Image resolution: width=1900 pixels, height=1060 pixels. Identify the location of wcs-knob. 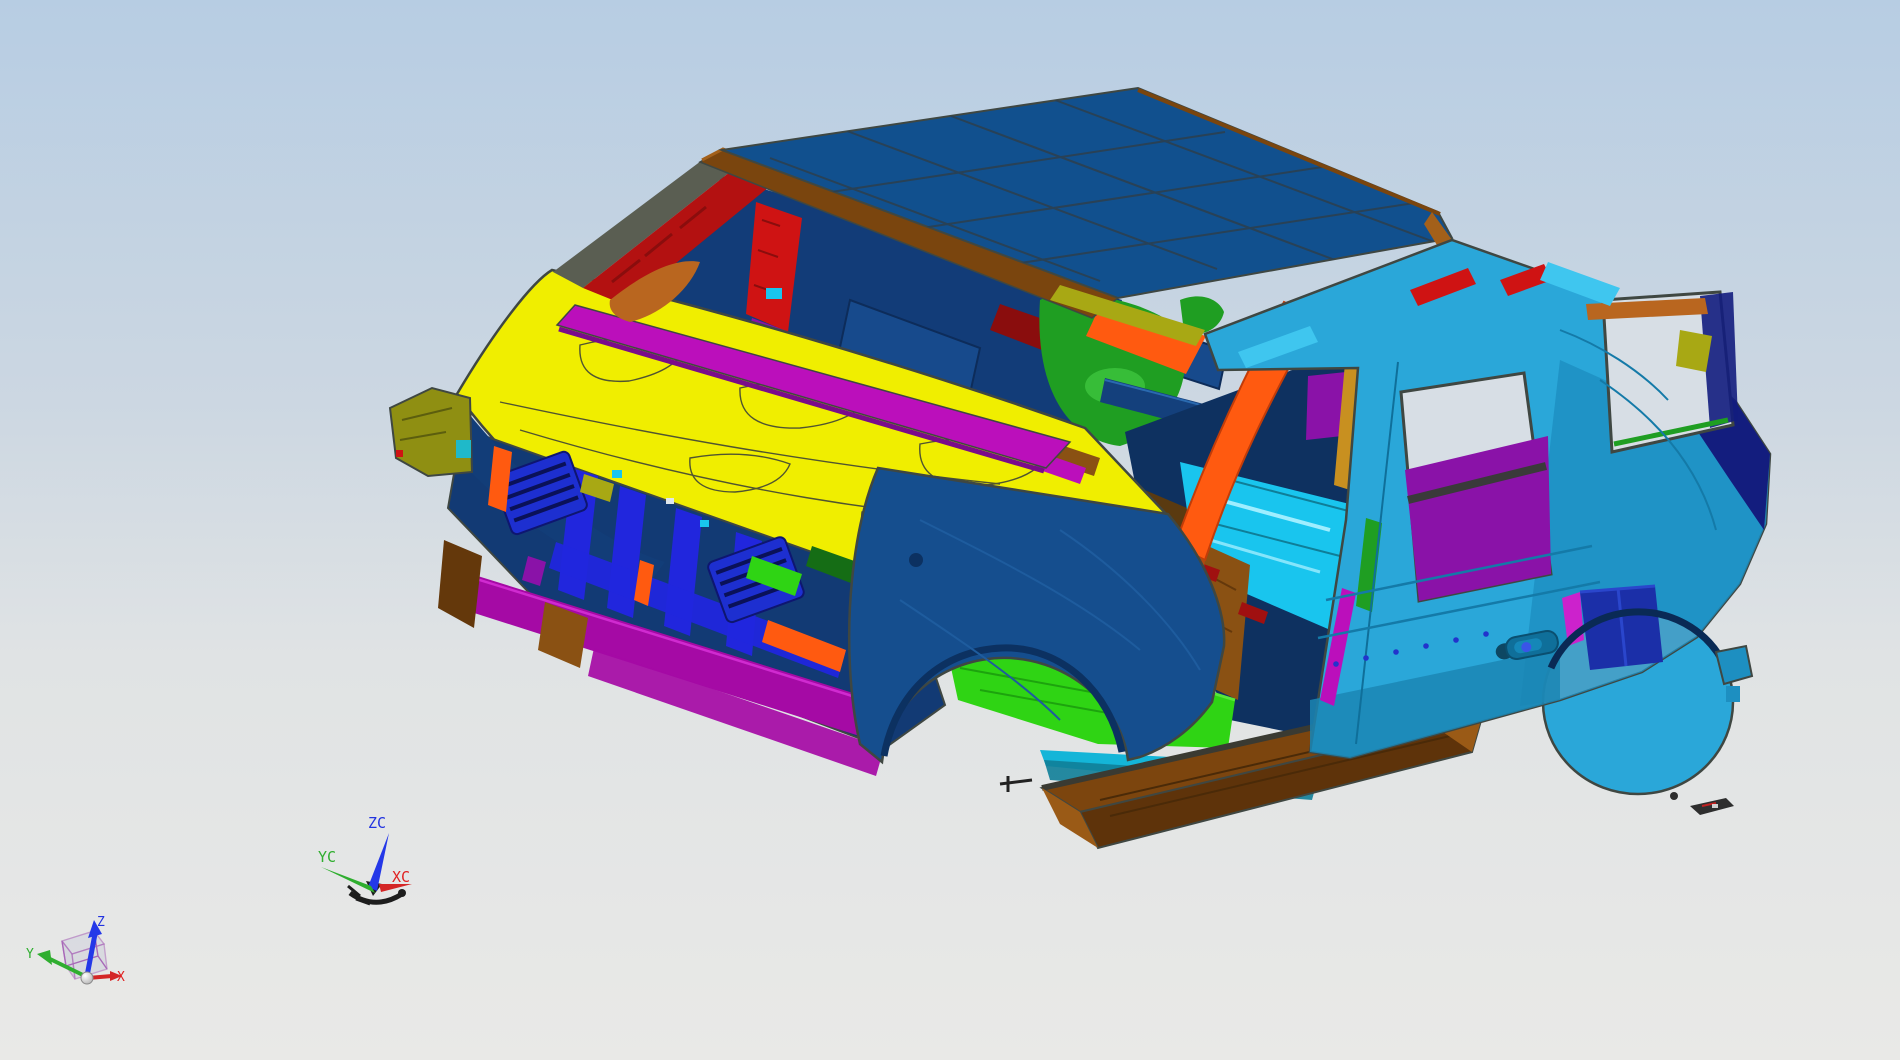
(402, 893).